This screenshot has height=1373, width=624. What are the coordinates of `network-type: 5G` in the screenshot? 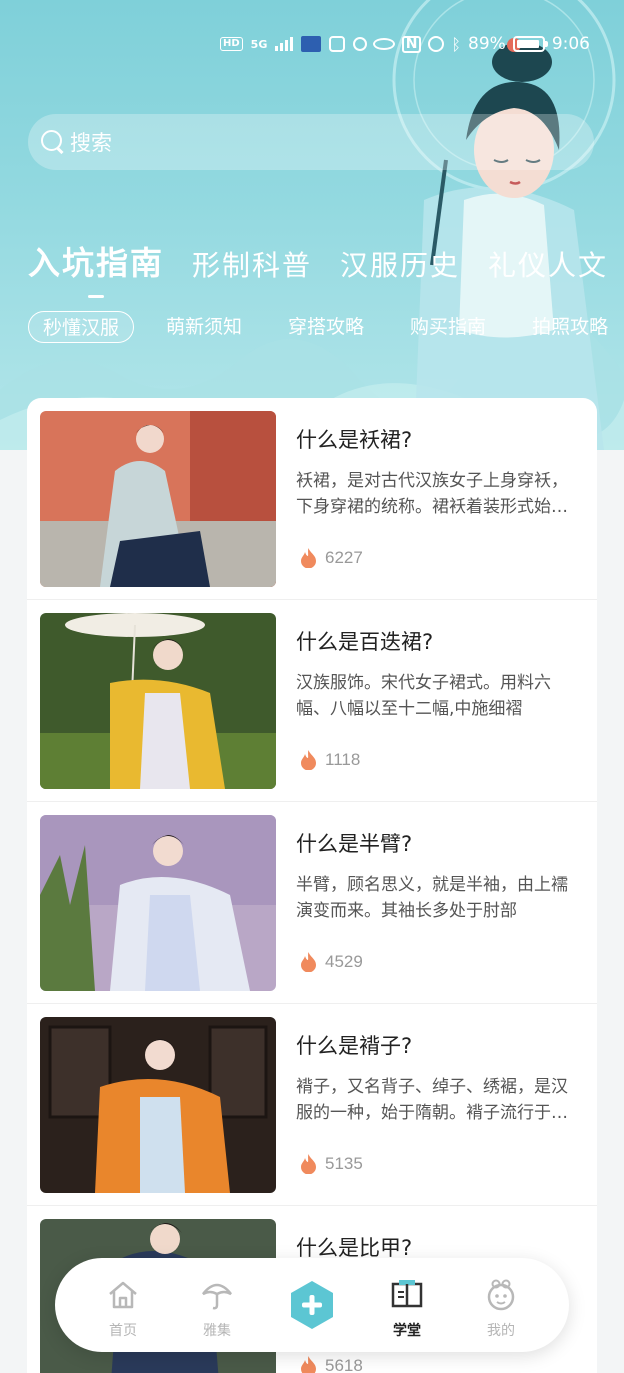 It's located at (259, 44).